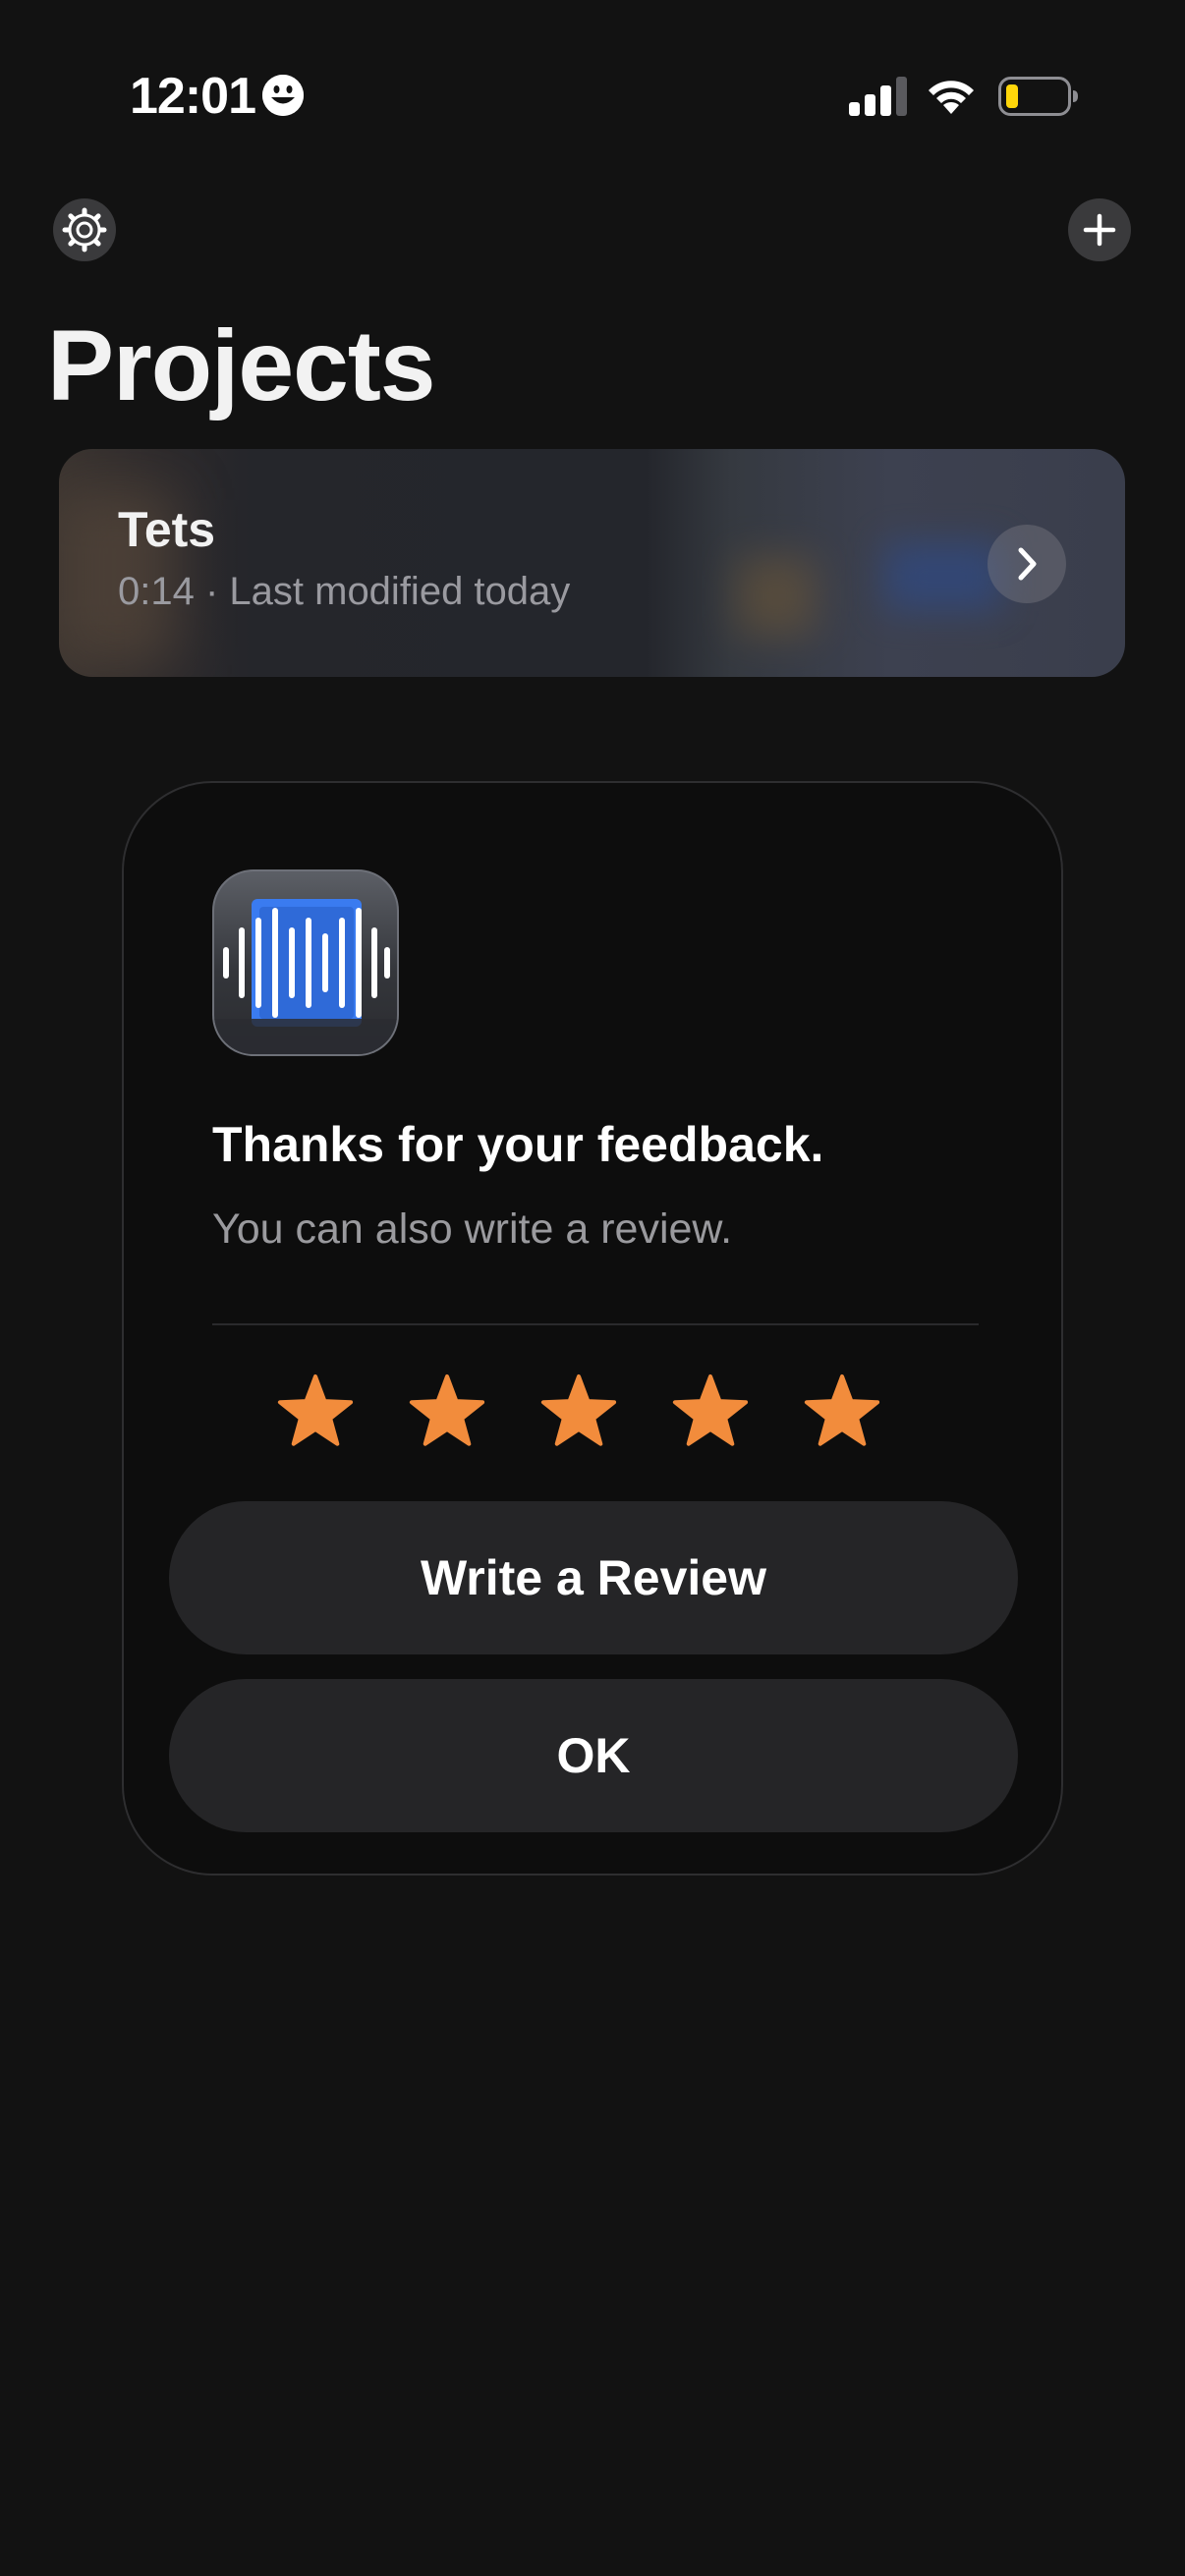 The width and height of the screenshot is (1185, 2576). Describe the element at coordinates (242, 365) in the screenshot. I see `page-title: Projects` at that location.